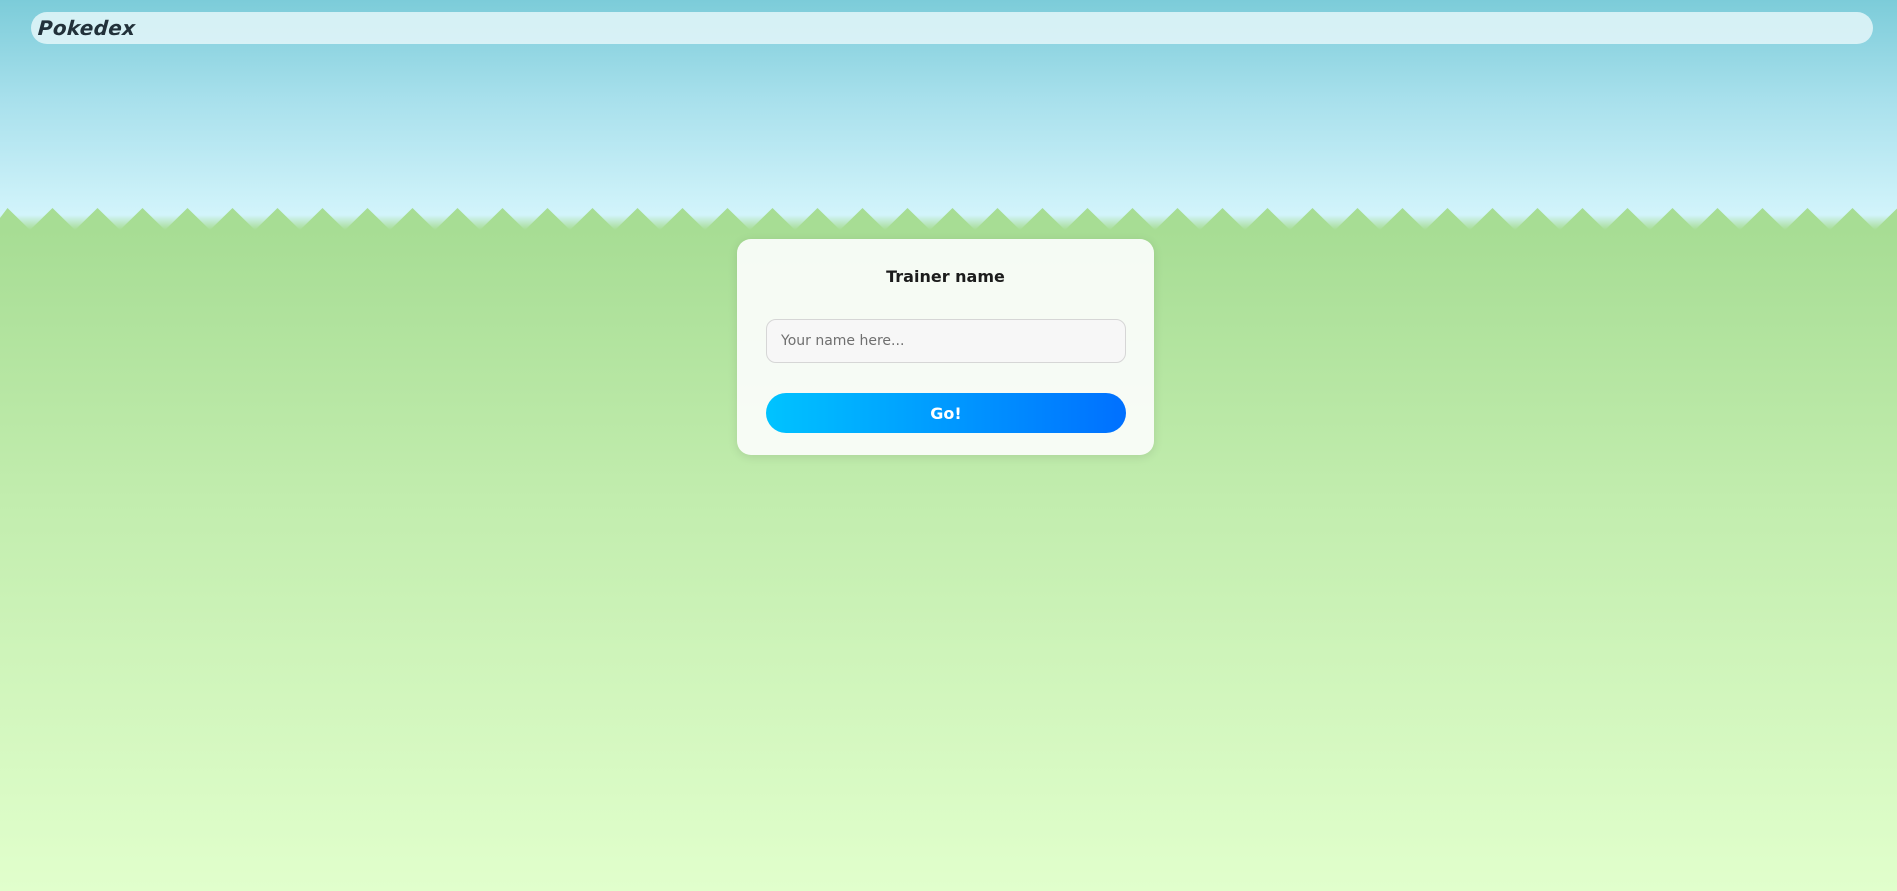 The width and height of the screenshot is (1897, 891). What do you see at coordinates (946, 413) in the screenshot?
I see `go-button: Go!` at bounding box center [946, 413].